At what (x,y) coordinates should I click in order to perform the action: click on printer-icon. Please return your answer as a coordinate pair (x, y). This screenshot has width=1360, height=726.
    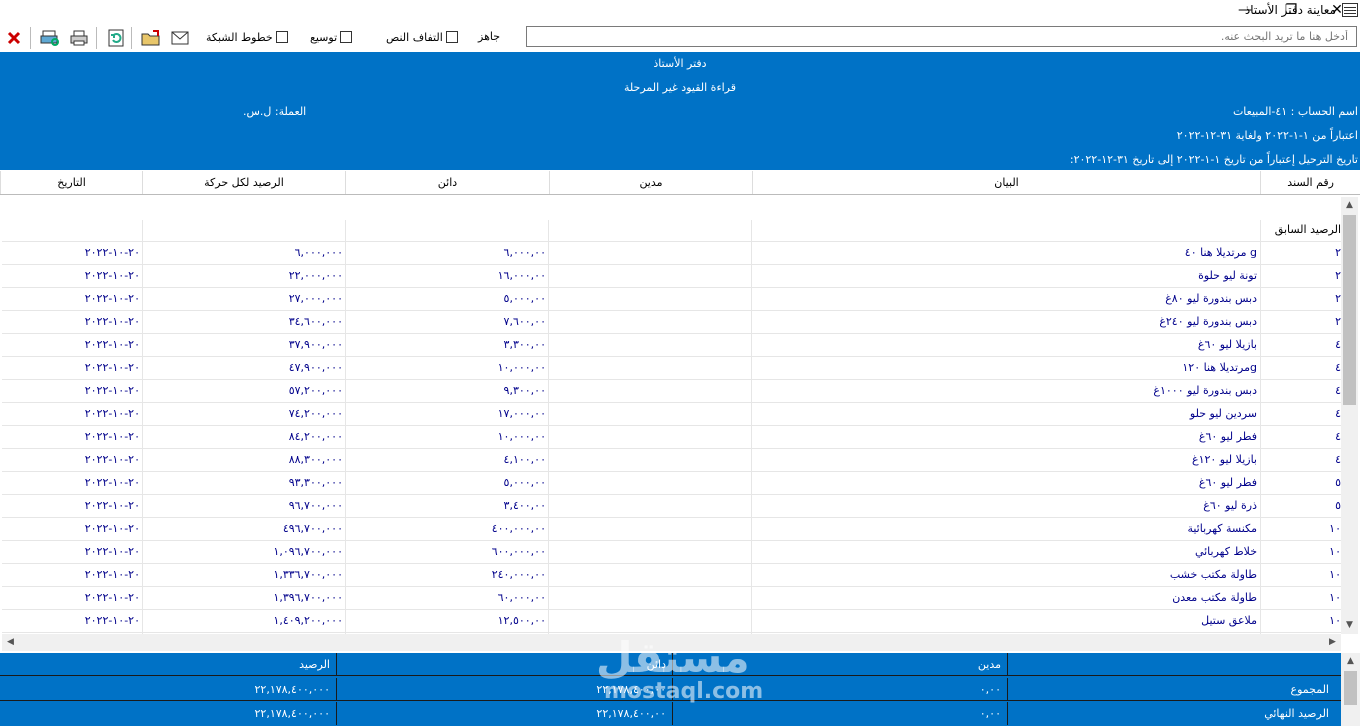
    Looking at the image, I should click on (79, 38).